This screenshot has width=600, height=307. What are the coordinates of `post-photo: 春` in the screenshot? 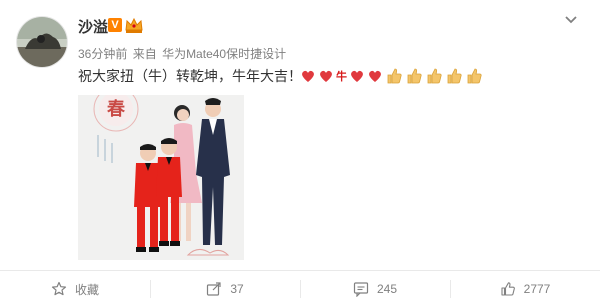 It's located at (161, 177).